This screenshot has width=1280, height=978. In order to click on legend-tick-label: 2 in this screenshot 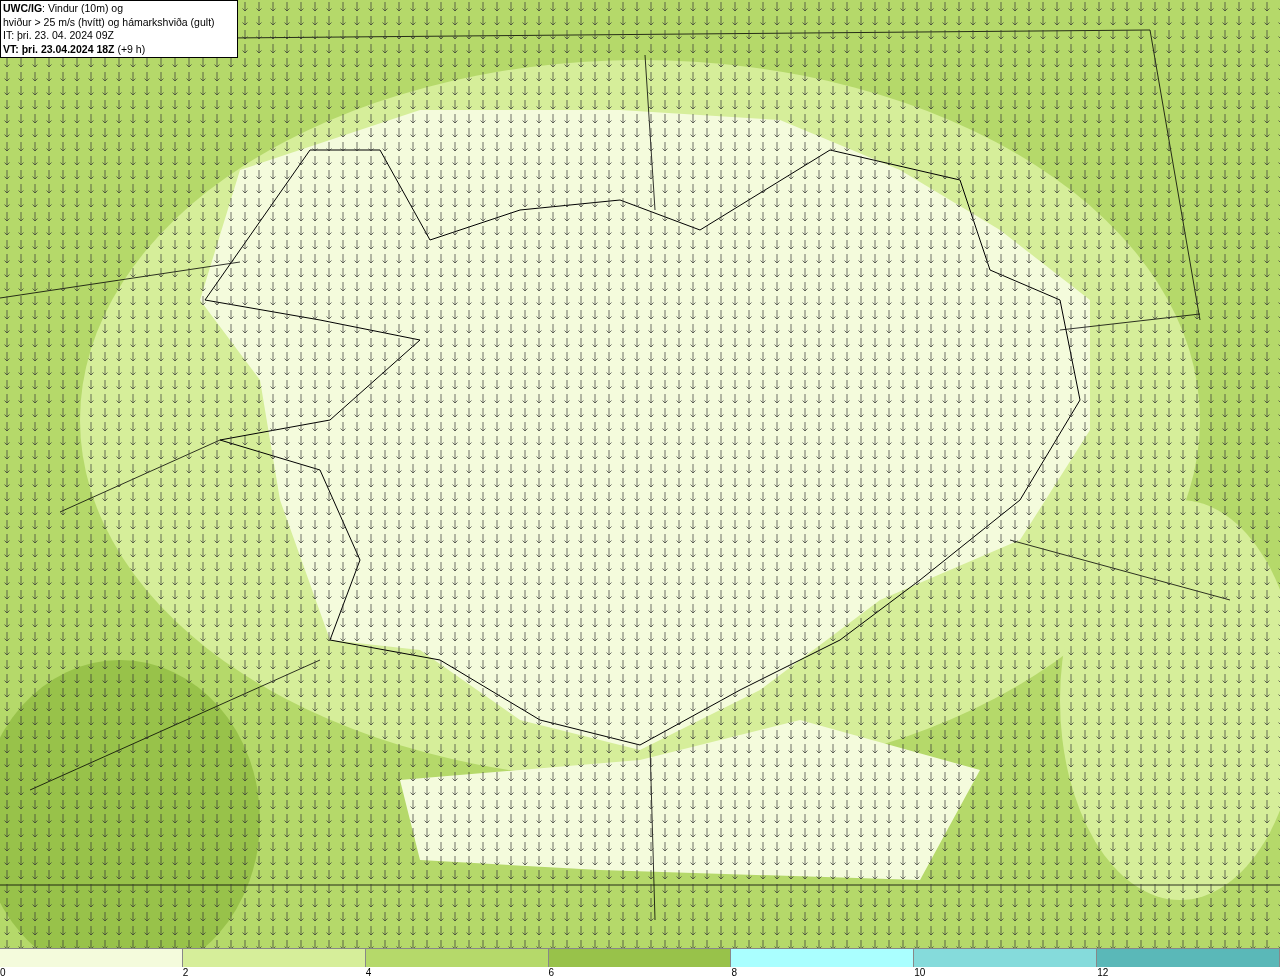, I will do `click(185, 972)`.